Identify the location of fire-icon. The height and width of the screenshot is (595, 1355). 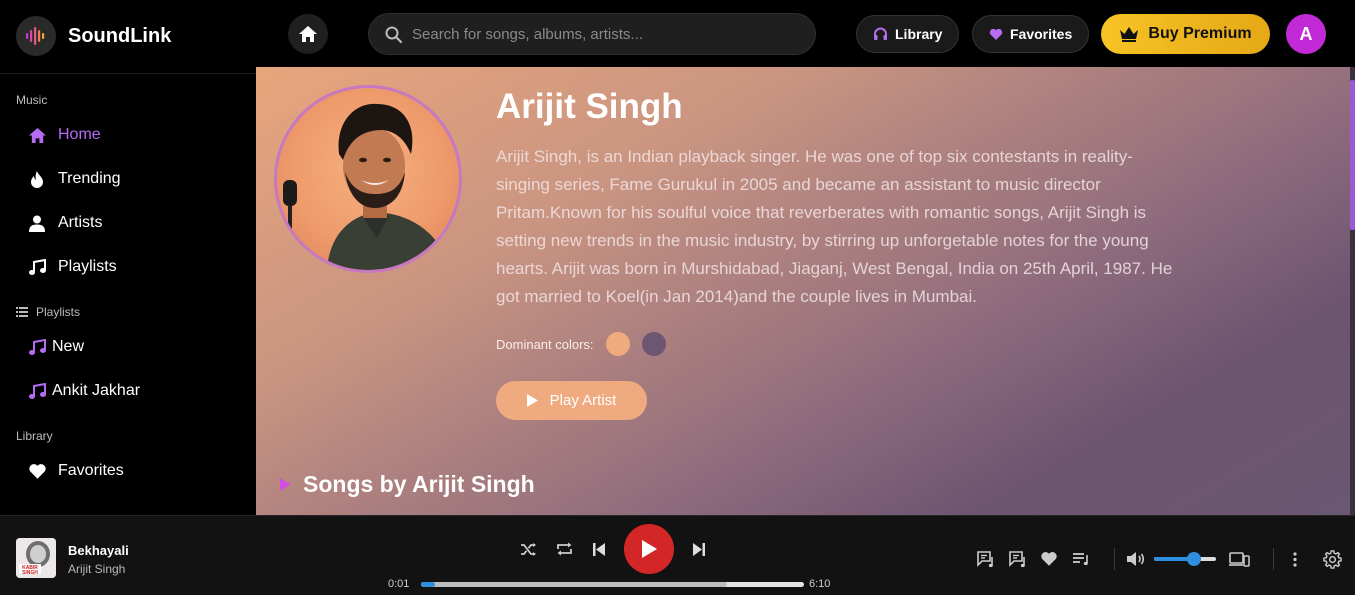
(37, 179).